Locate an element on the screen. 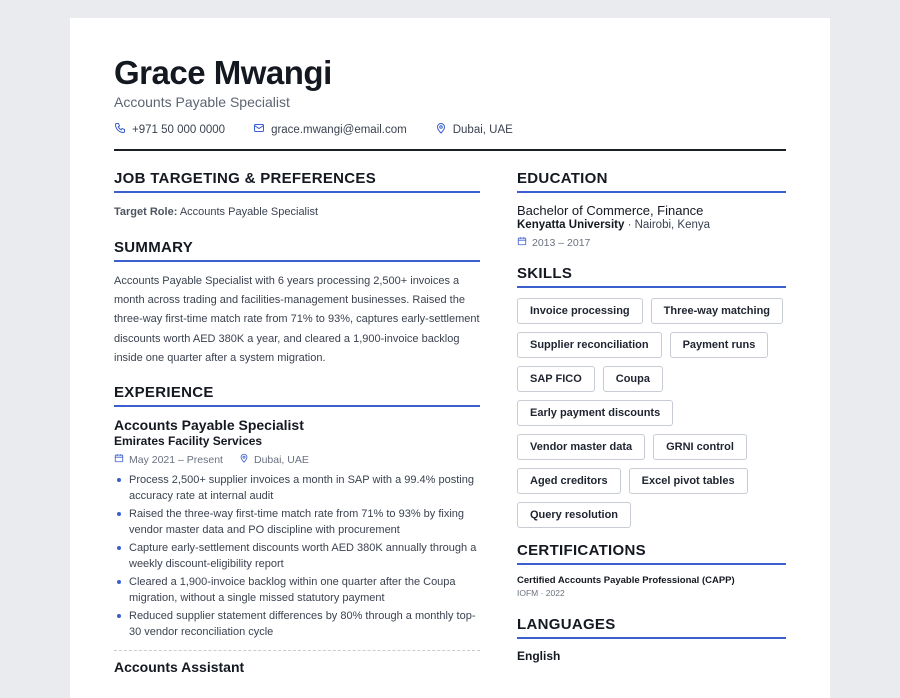 The width and height of the screenshot is (900, 698). phone-text: +971 50 000 0000 is located at coordinates (179, 129).